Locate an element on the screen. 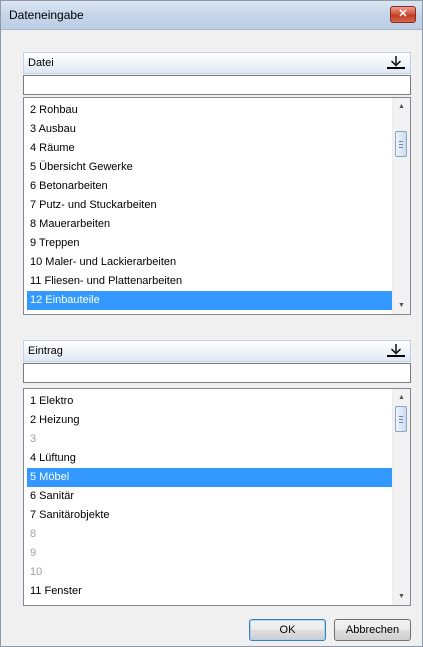  list-item: 3 is located at coordinates (209, 439).